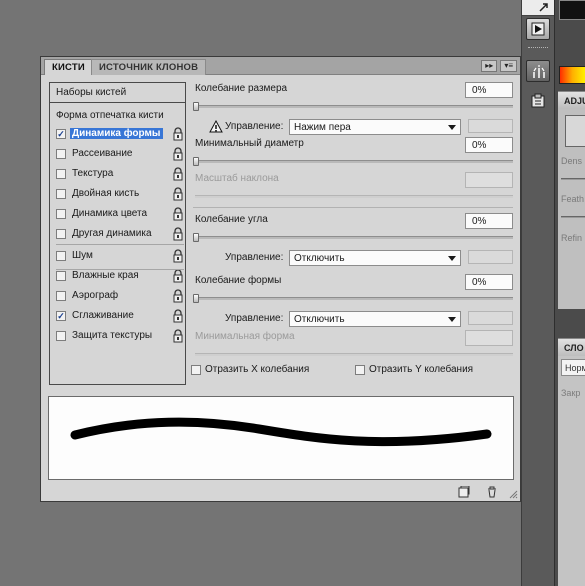  Describe the element at coordinates (572, 161) in the screenshot. I see `density-label: Dens` at that location.